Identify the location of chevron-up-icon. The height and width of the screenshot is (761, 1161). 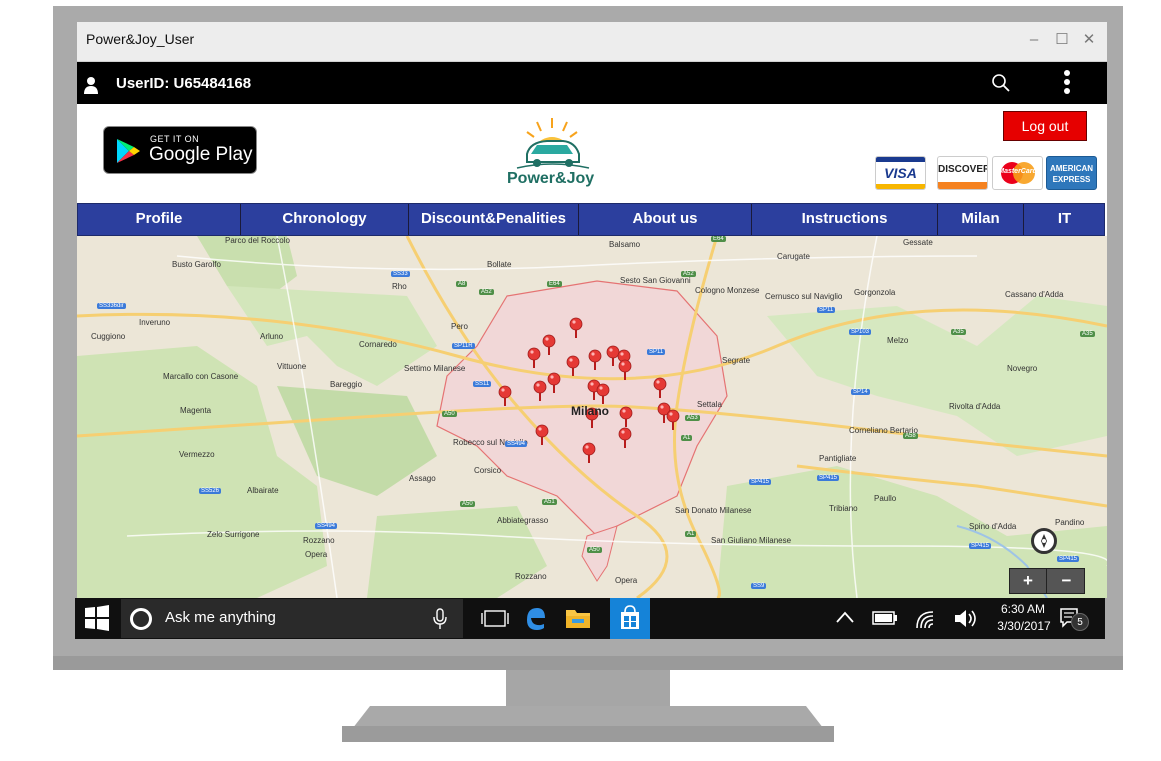
(845, 618).